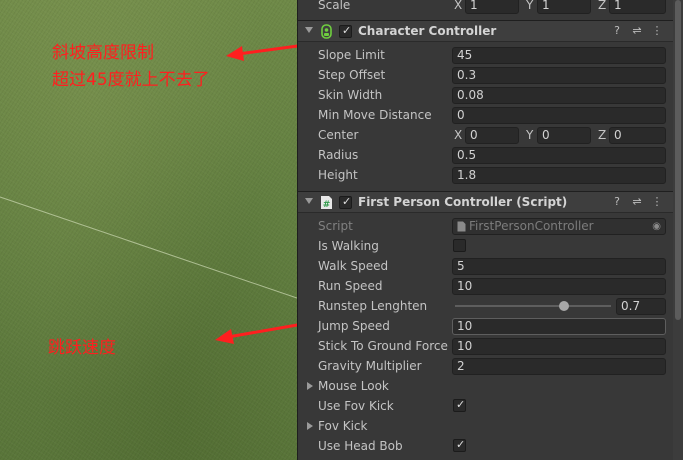 Image resolution: width=683 pixels, height=460 pixels. I want to click on runstep-slider-track, so click(533, 306).